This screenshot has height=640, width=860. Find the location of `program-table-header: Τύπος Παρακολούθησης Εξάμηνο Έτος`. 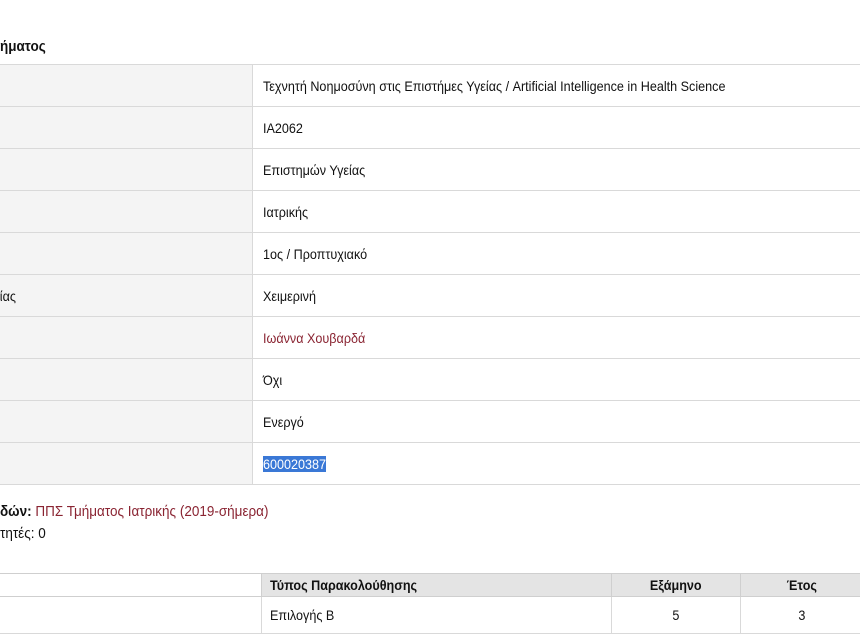

program-table-header: Τύπος Παρακολούθησης Εξάμηνο Έτος is located at coordinates (430, 585).